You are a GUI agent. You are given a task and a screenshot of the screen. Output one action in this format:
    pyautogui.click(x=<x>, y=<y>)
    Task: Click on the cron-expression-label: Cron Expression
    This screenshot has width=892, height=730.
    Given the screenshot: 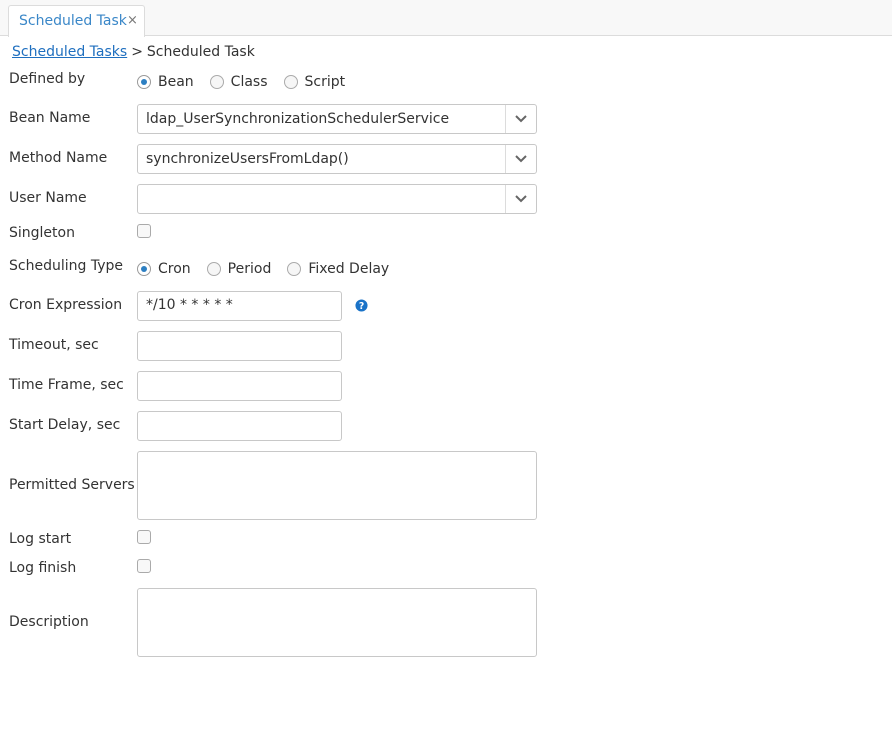 What is the action you would take?
    pyautogui.click(x=66, y=305)
    